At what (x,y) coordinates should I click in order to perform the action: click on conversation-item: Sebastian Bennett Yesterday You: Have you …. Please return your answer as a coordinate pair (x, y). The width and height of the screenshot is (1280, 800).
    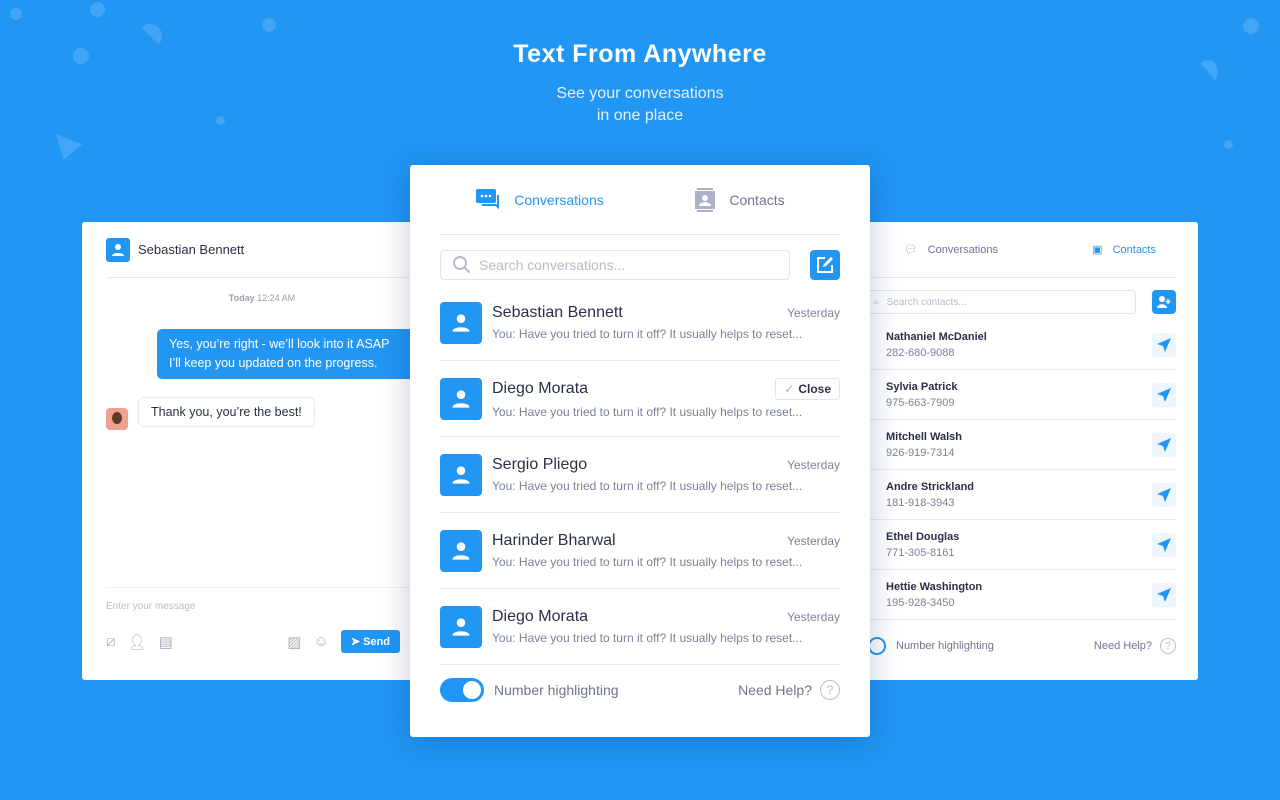
    Looking at the image, I should click on (640, 323).